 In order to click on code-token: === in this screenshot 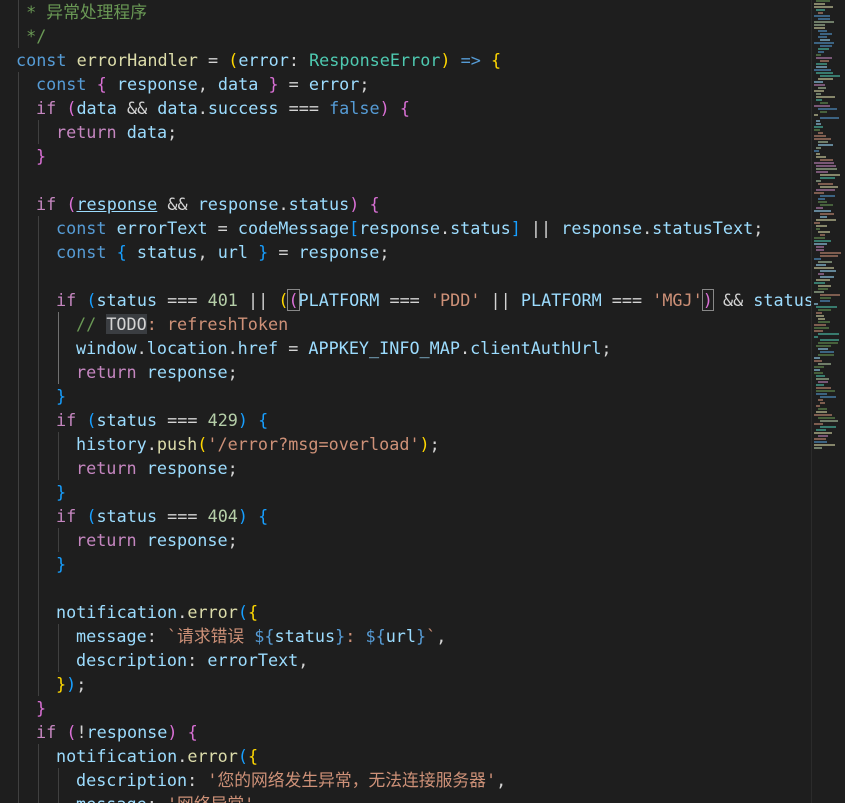, I will do `click(182, 300)`.